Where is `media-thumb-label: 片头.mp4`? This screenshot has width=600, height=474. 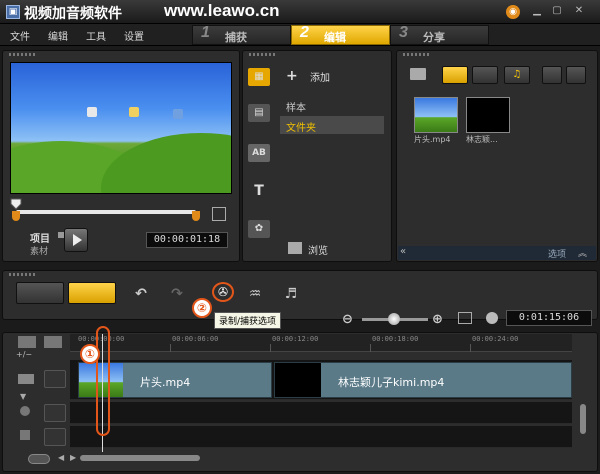 media-thumb-label: 片头.mp4 is located at coordinates (432, 139).